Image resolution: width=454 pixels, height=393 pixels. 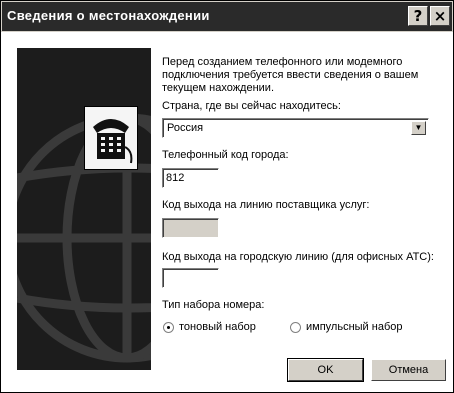 What do you see at coordinates (111, 138) in the screenshot?
I see `telephone-icon` at bounding box center [111, 138].